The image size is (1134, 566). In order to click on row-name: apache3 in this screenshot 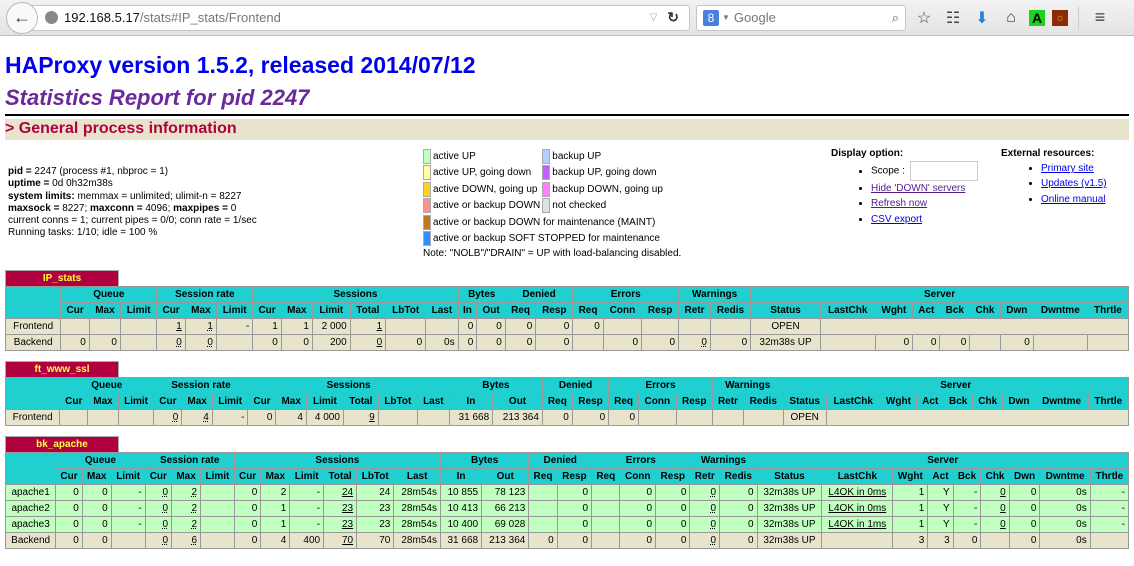, I will do `click(30, 524)`.